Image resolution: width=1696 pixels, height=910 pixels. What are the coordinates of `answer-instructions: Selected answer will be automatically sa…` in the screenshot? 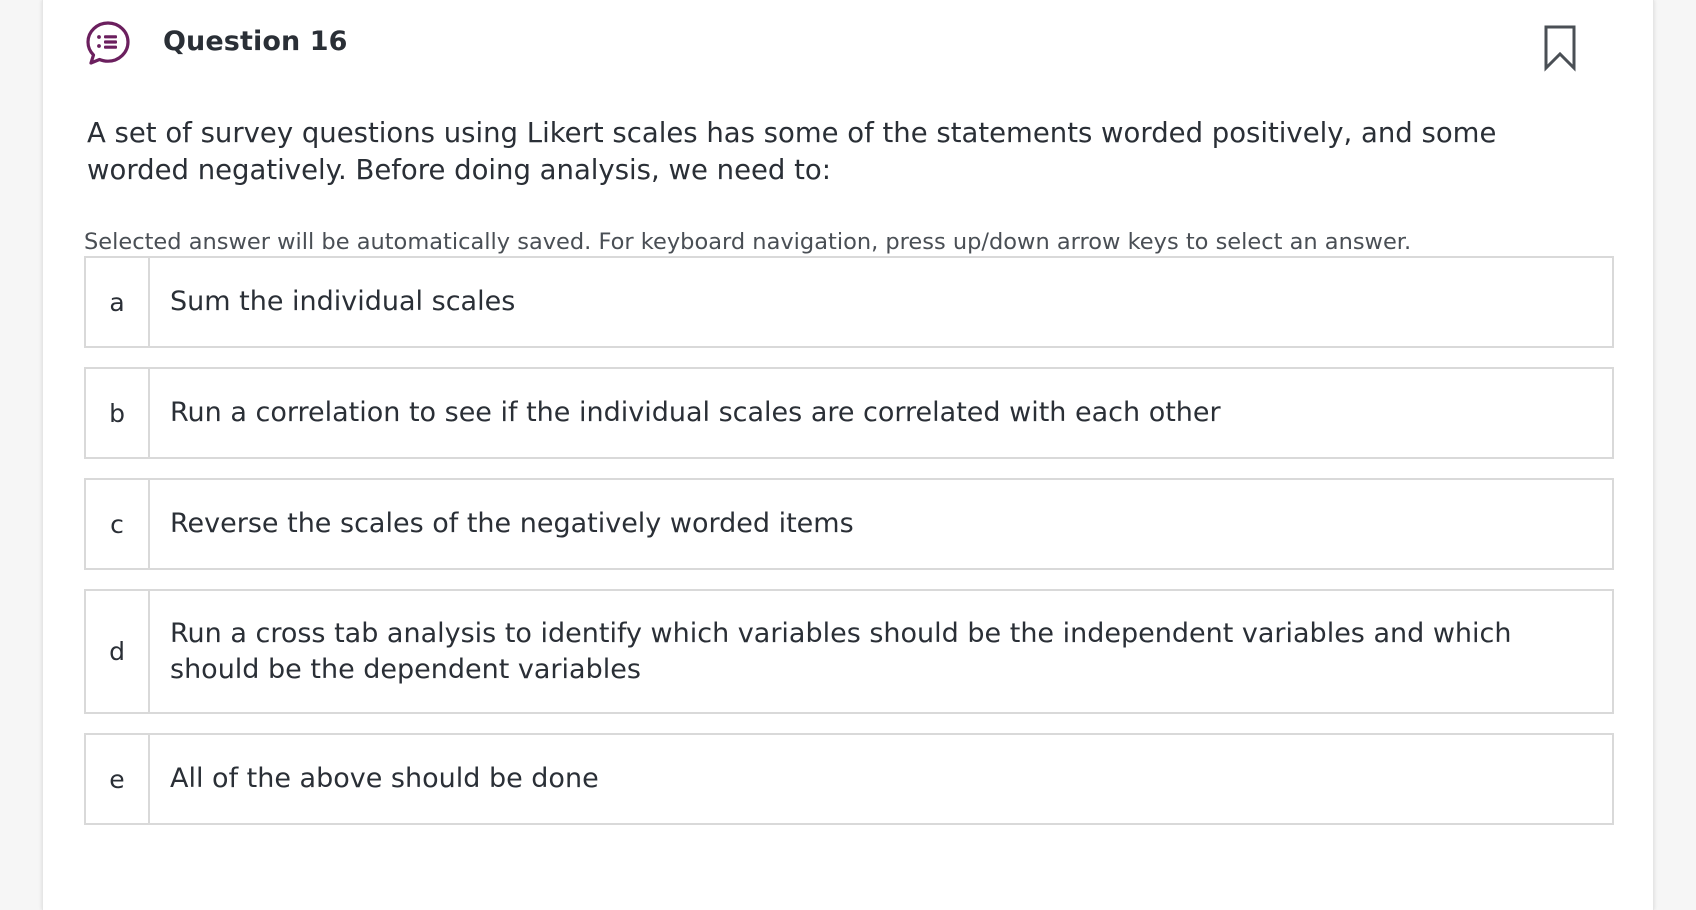 It's located at (748, 242).